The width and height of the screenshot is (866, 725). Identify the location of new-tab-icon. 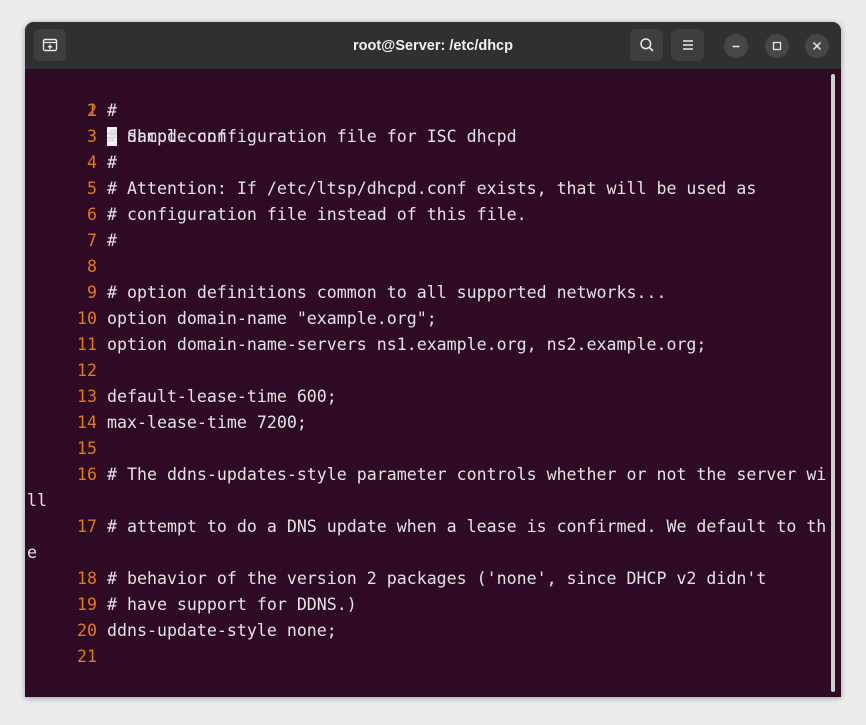
(50, 45).